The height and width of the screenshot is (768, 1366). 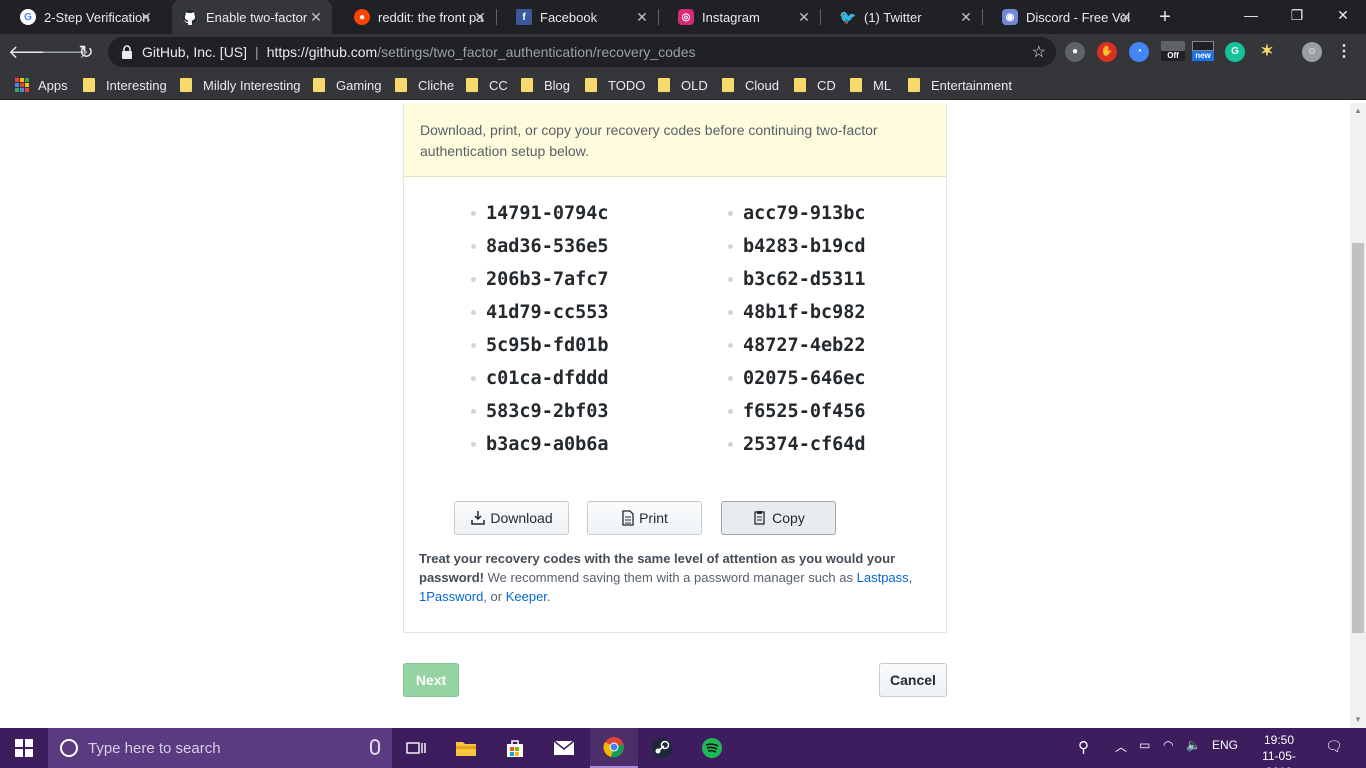 What do you see at coordinates (545, 85) in the screenshot?
I see `bookmark-blog: Blog` at bounding box center [545, 85].